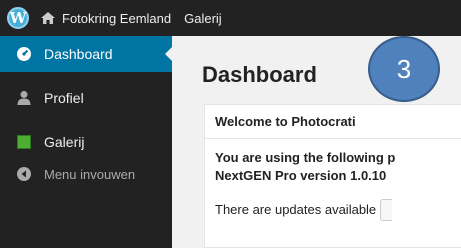 The width and height of the screenshot is (461, 248). What do you see at coordinates (24, 142) in the screenshot?
I see `gallery-icon` at bounding box center [24, 142].